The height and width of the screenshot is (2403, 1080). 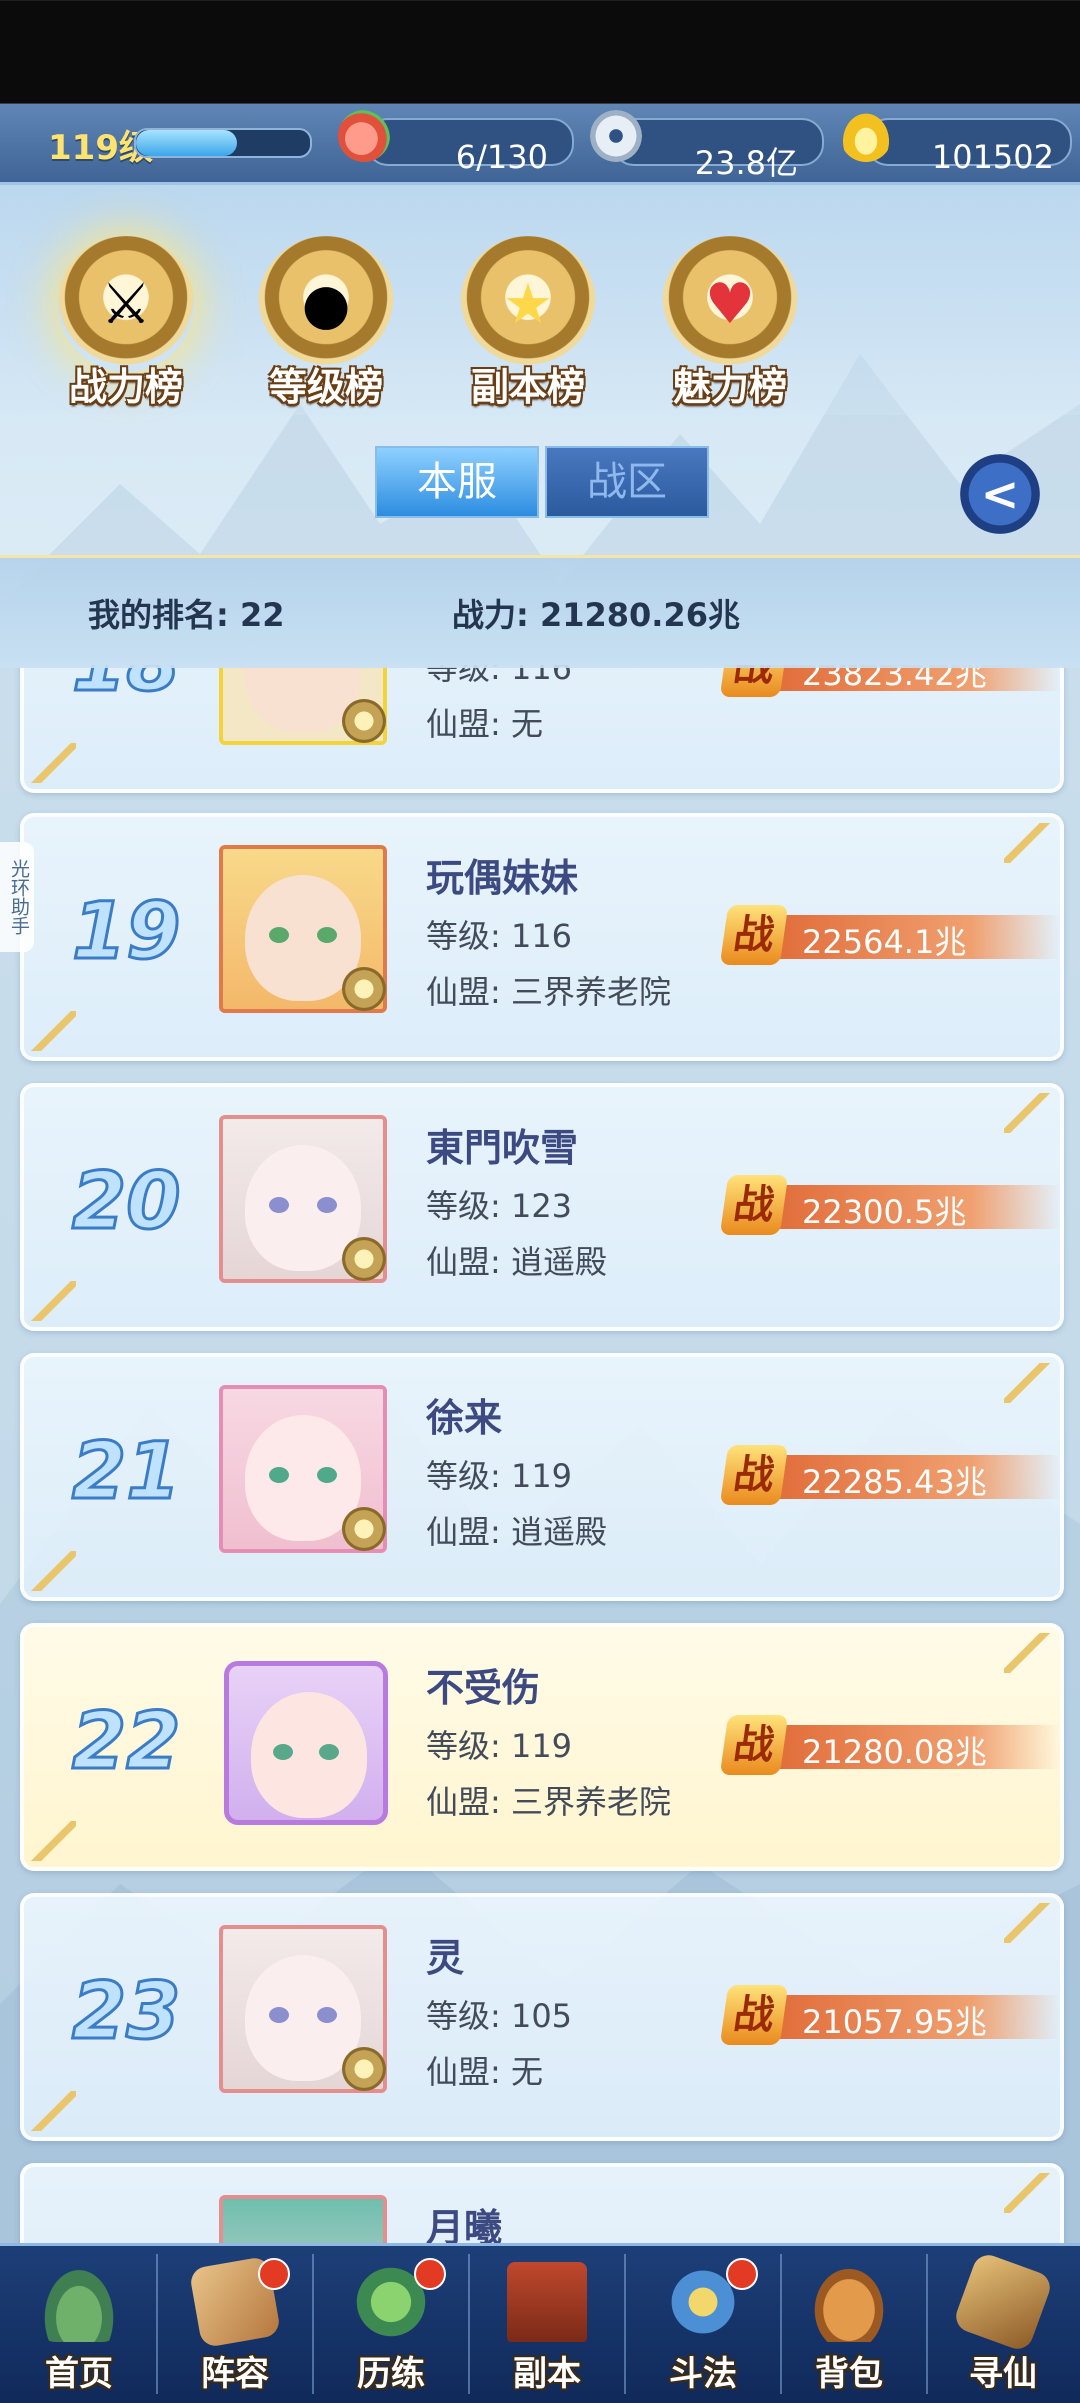 I want to click on player-name: 月曦, so click(x=464, y=2224).